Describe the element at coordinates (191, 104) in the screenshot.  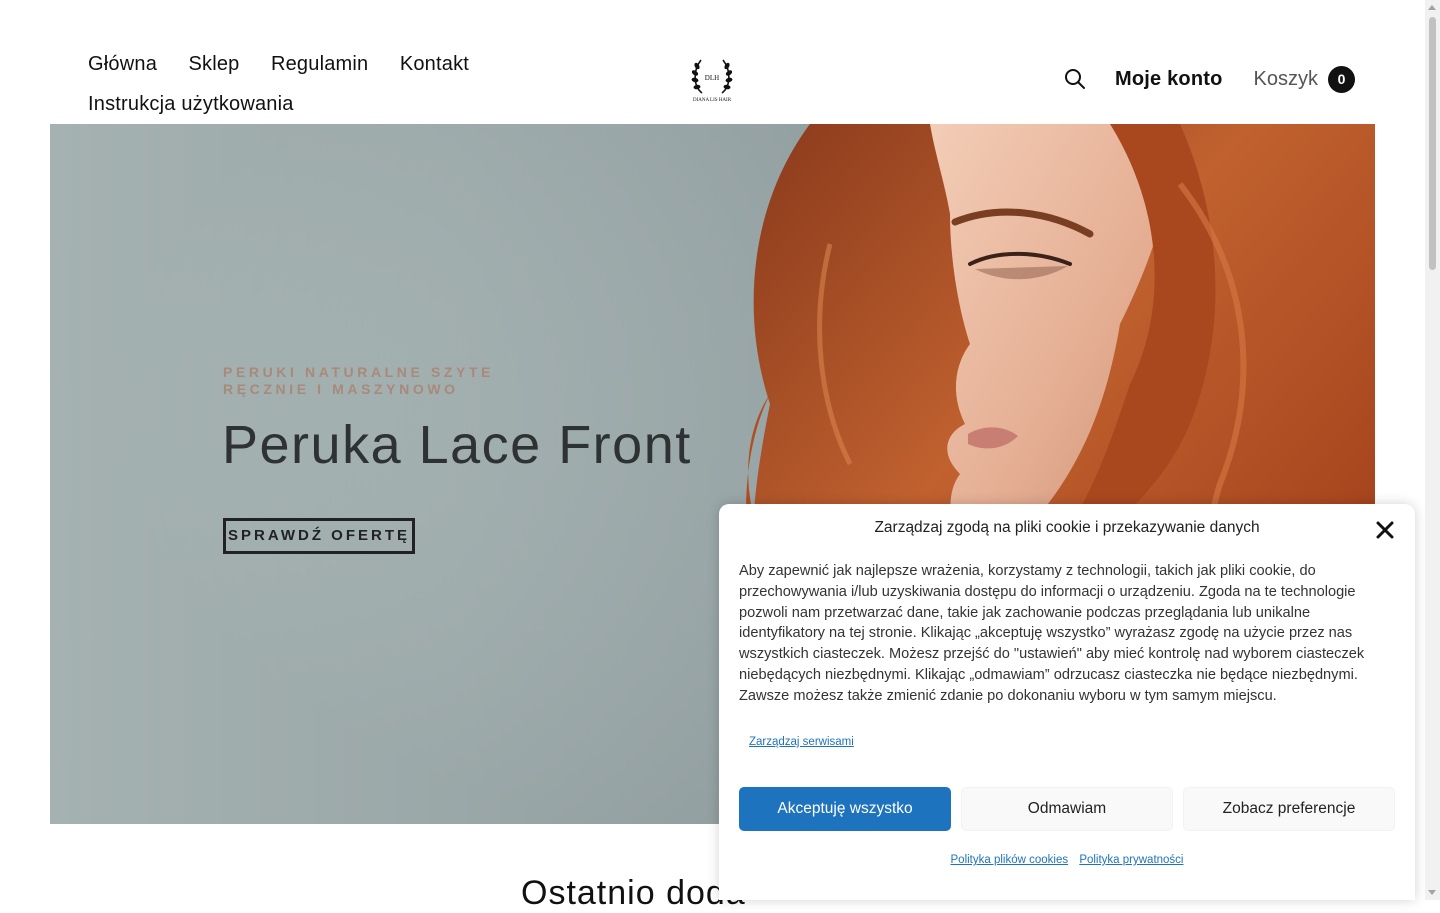
I see `nav-item-instrukcja: Instrukcja użytkowania` at that location.